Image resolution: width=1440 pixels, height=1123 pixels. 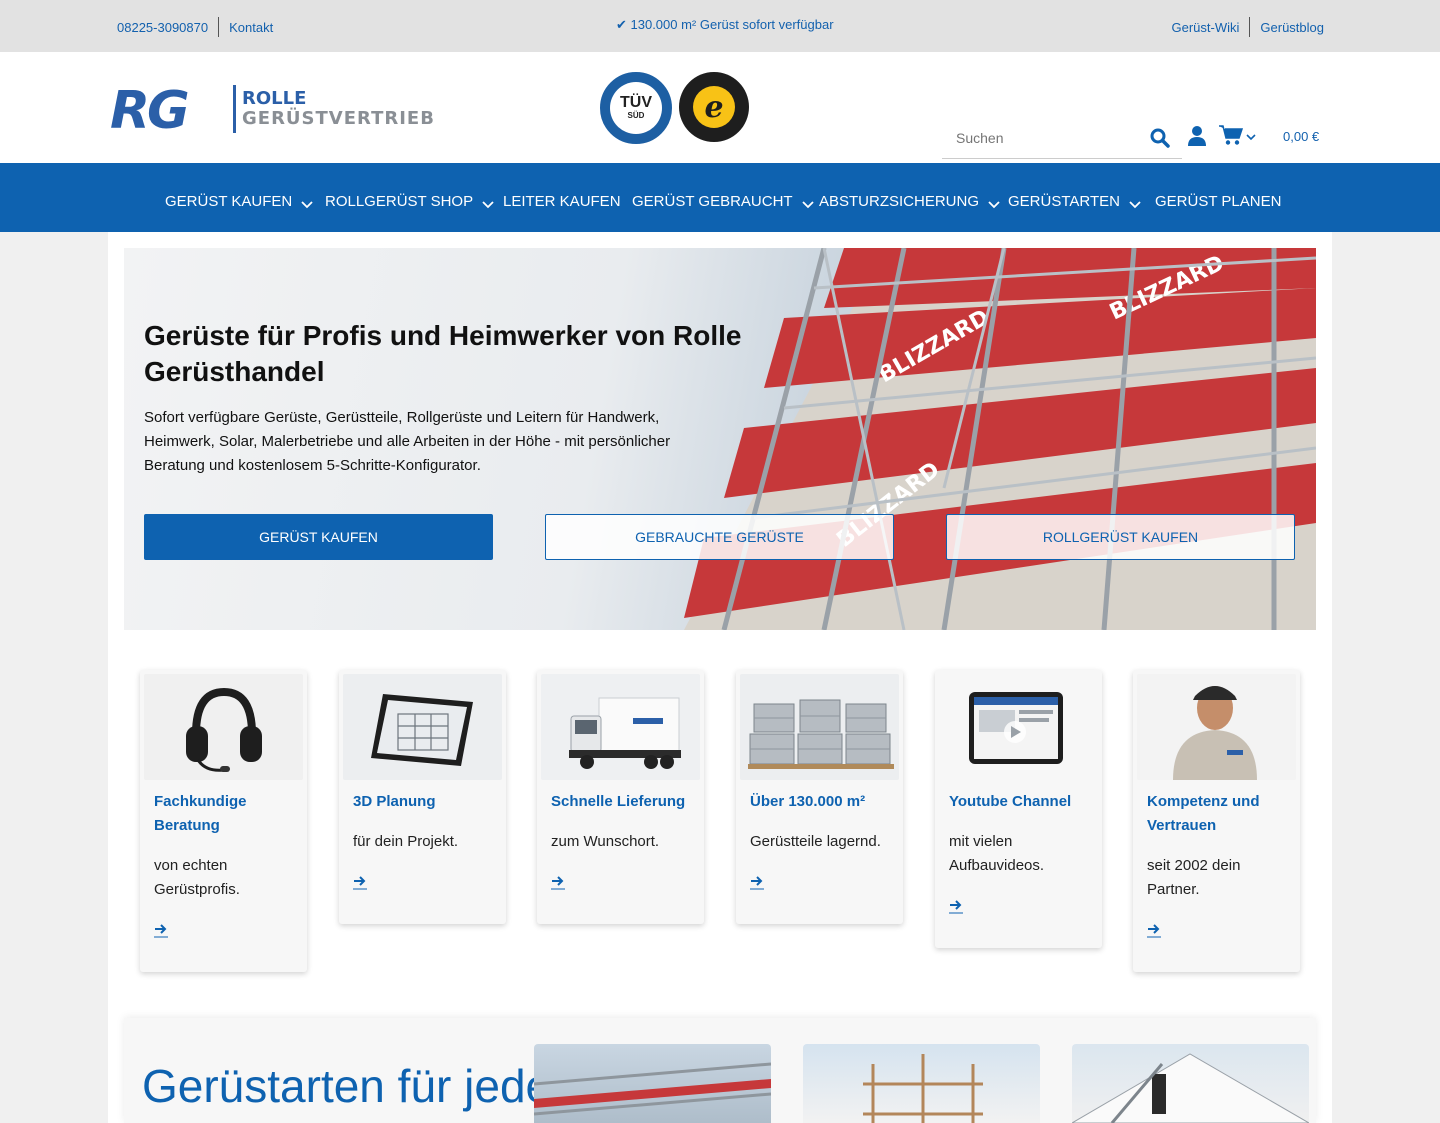 I want to click on feature-card-3d-planning: 3D Planung für dein Projekt., so click(x=422, y=797).